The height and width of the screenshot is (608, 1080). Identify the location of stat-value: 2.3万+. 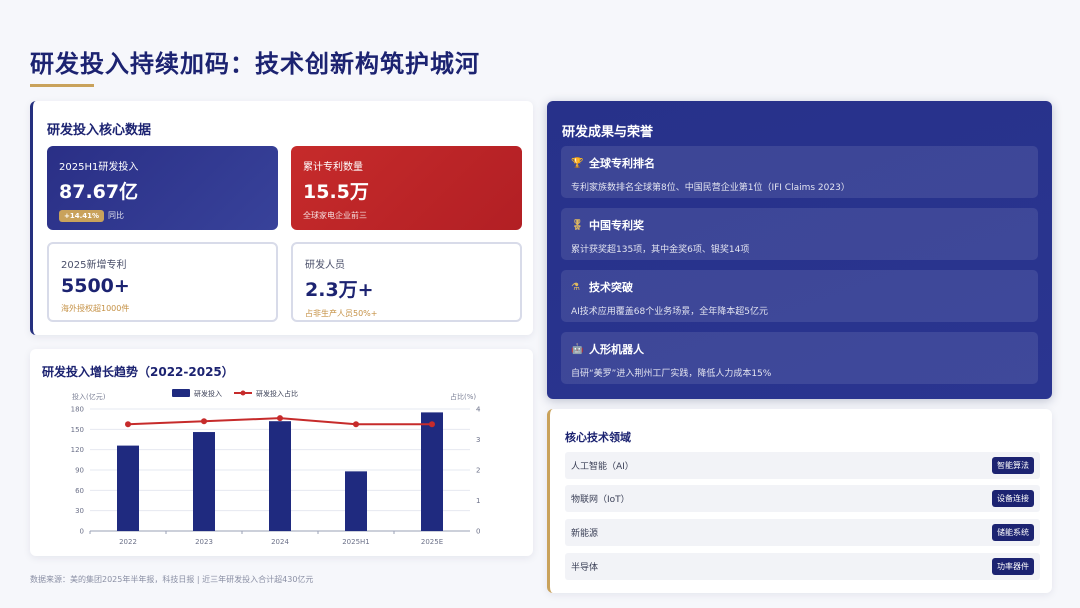
(339, 290).